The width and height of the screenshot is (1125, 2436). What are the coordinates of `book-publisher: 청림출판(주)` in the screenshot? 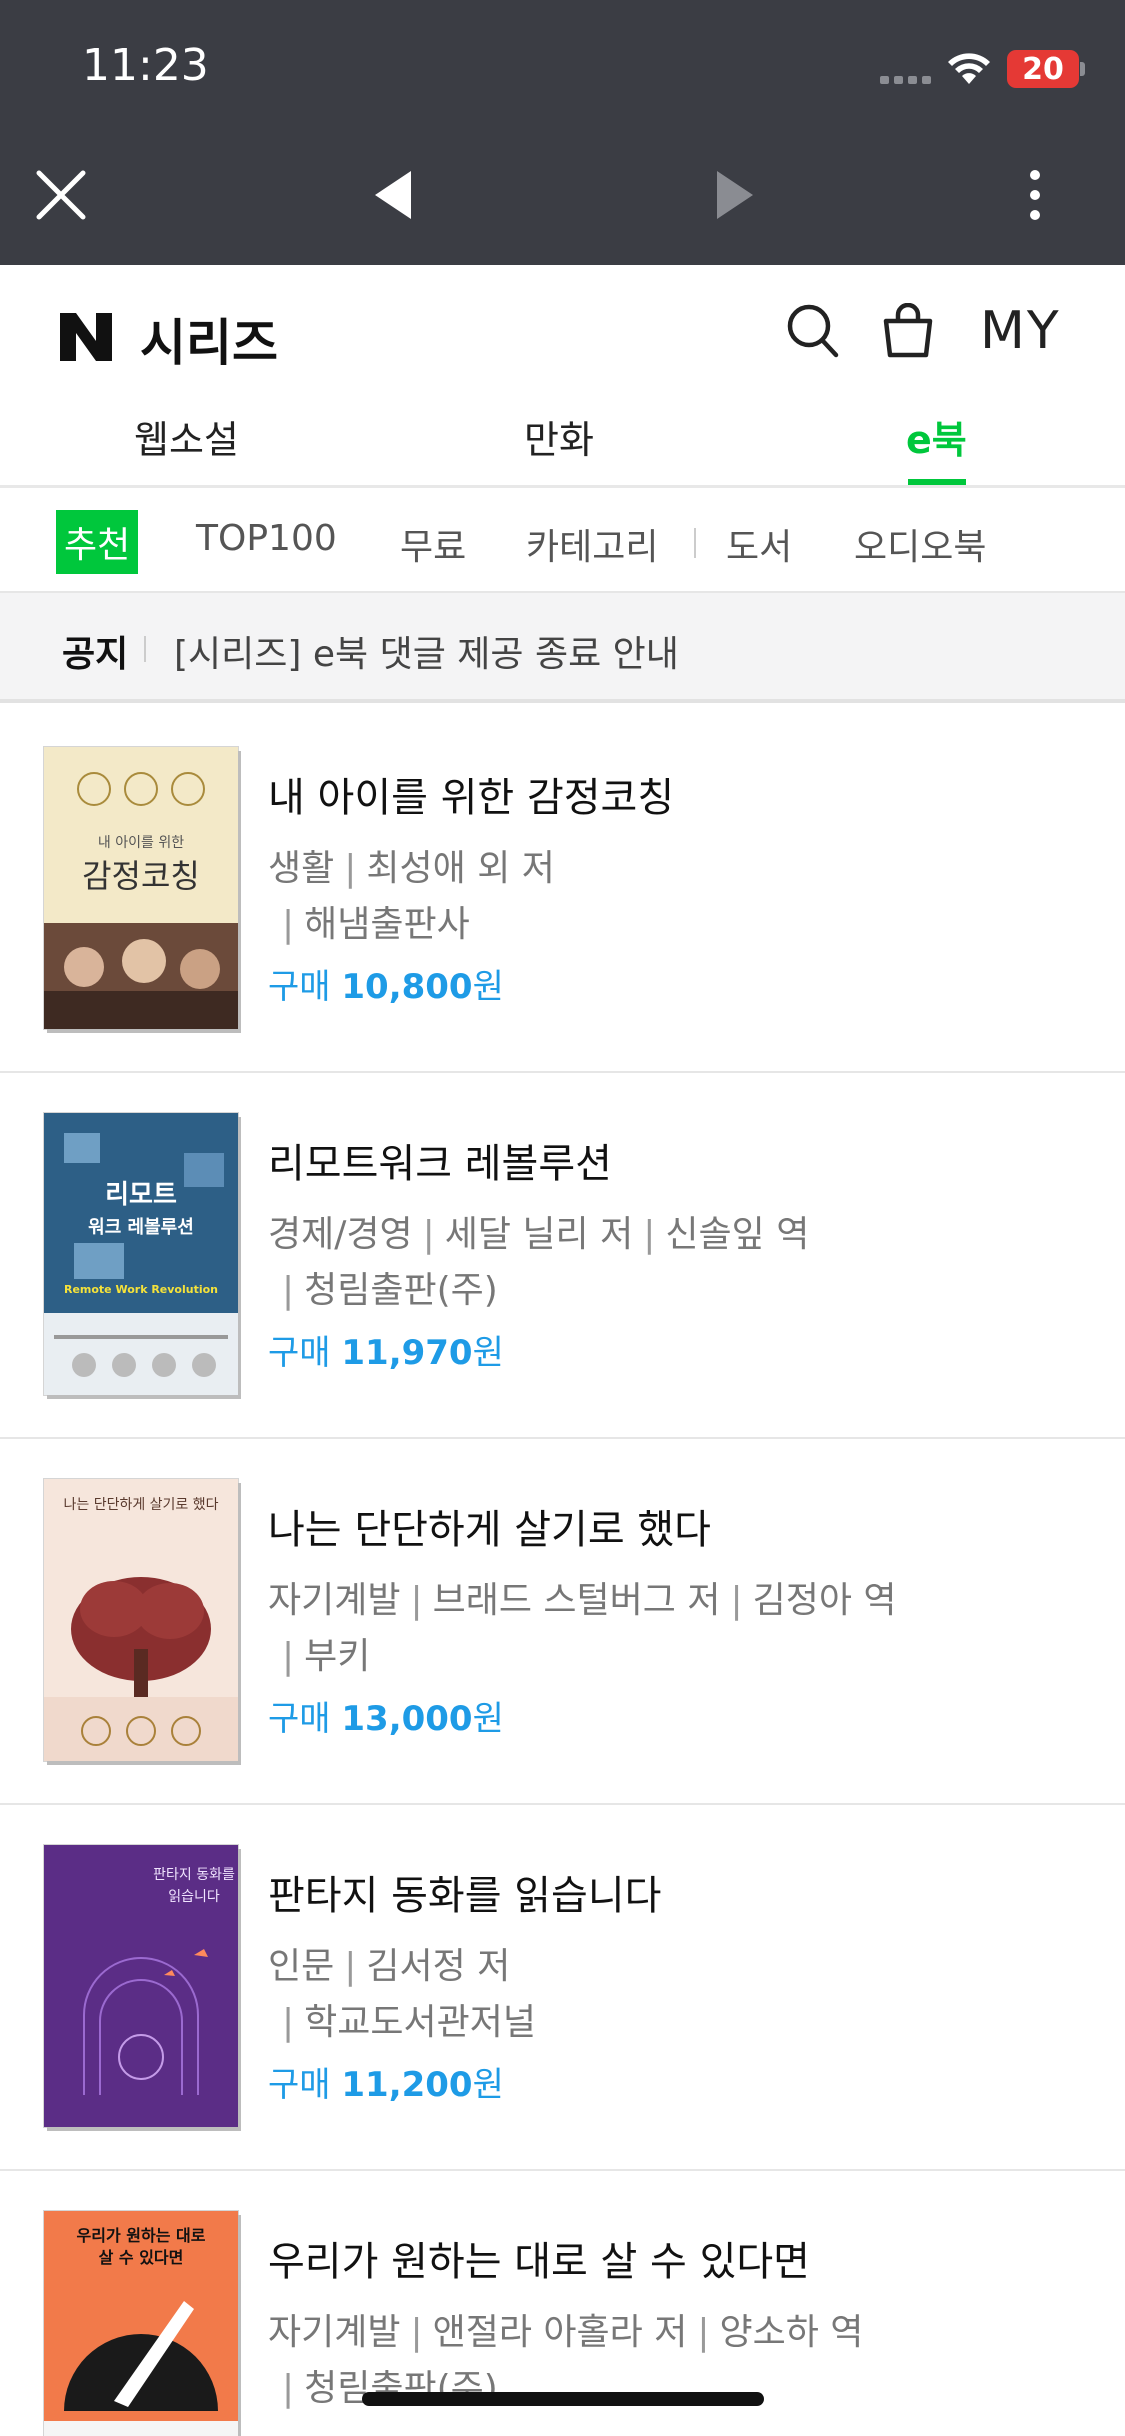 It's located at (401, 1290).